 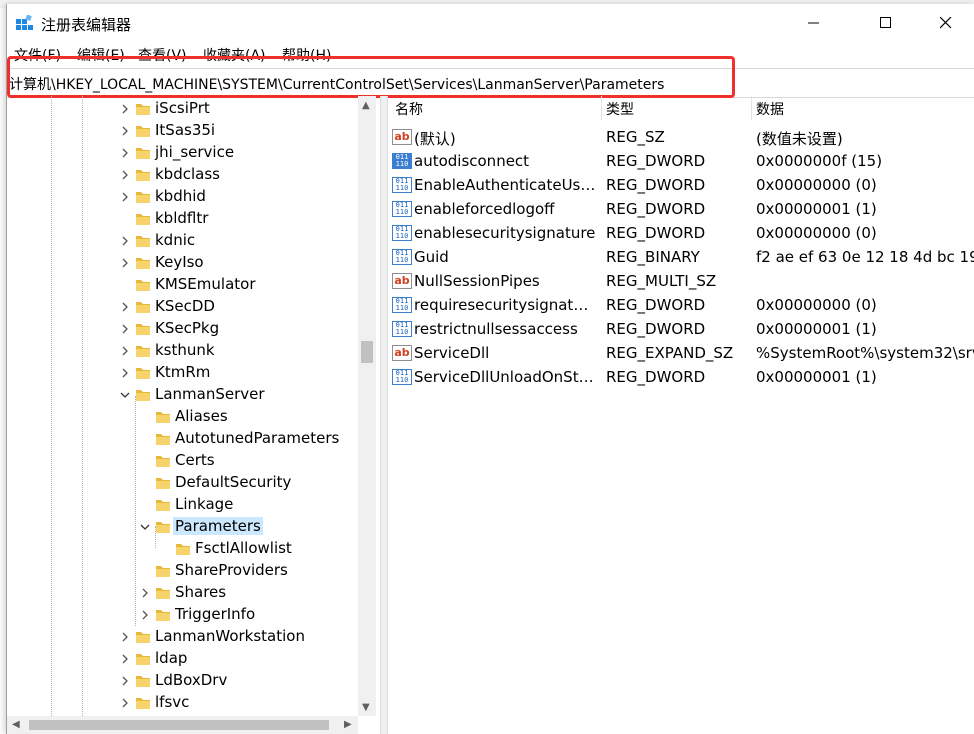 I want to click on tree-node-label: FsctlAllowlist, so click(x=243, y=548).